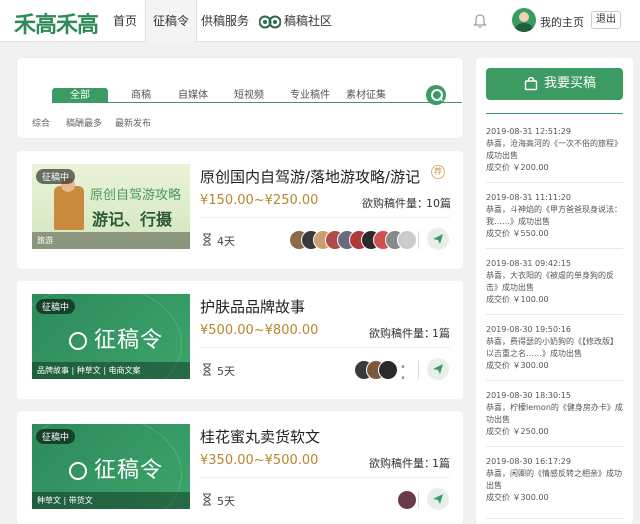 This screenshot has height=524, width=640. What do you see at coordinates (133, 122) in the screenshot?
I see `sort-newest: 最新发布` at bounding box center [133, 122].